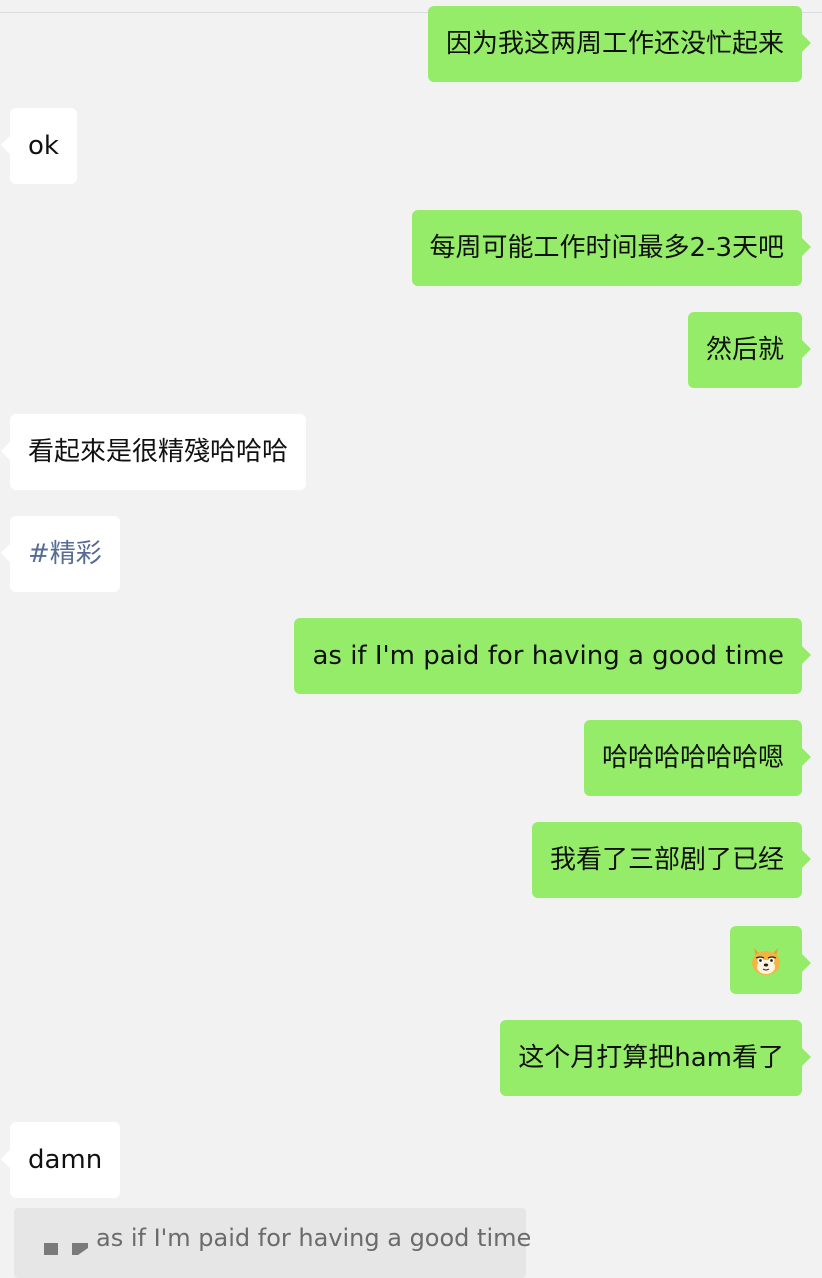  Describe the element at coordinates (43, 146) in the screenshot. I see `message-text: ok` at that location.